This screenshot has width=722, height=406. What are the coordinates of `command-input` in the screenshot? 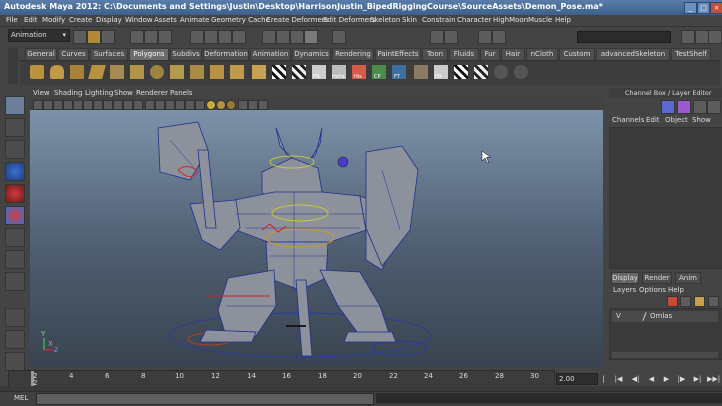 It's located at (205, 399).